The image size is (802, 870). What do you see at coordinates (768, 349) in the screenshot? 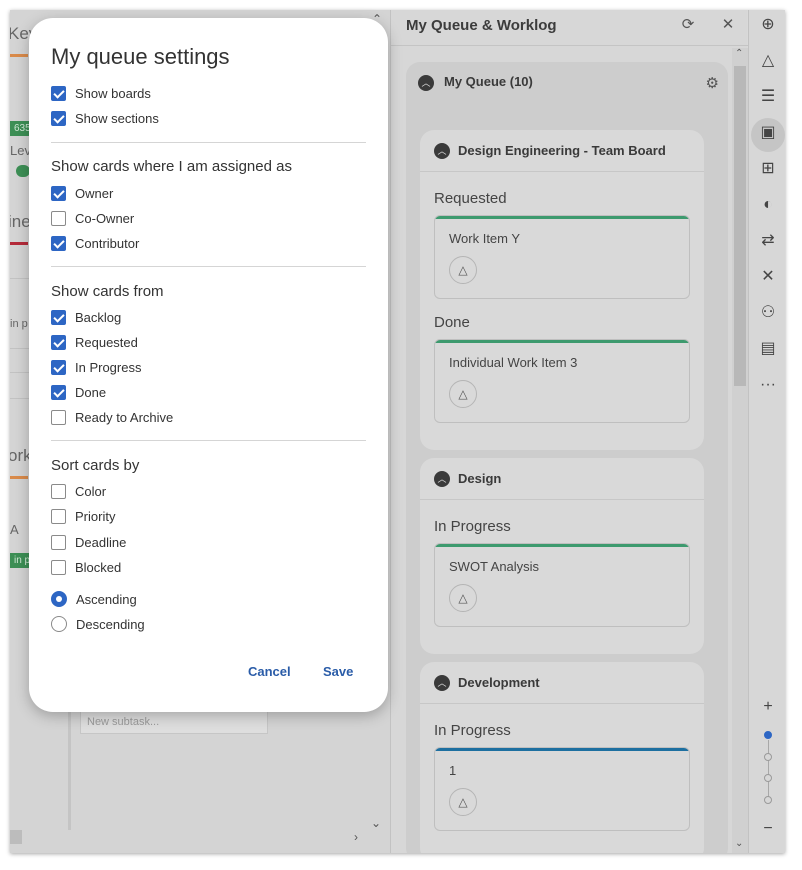
I see `document-icon: ▤` at bounding box center [768, 349].